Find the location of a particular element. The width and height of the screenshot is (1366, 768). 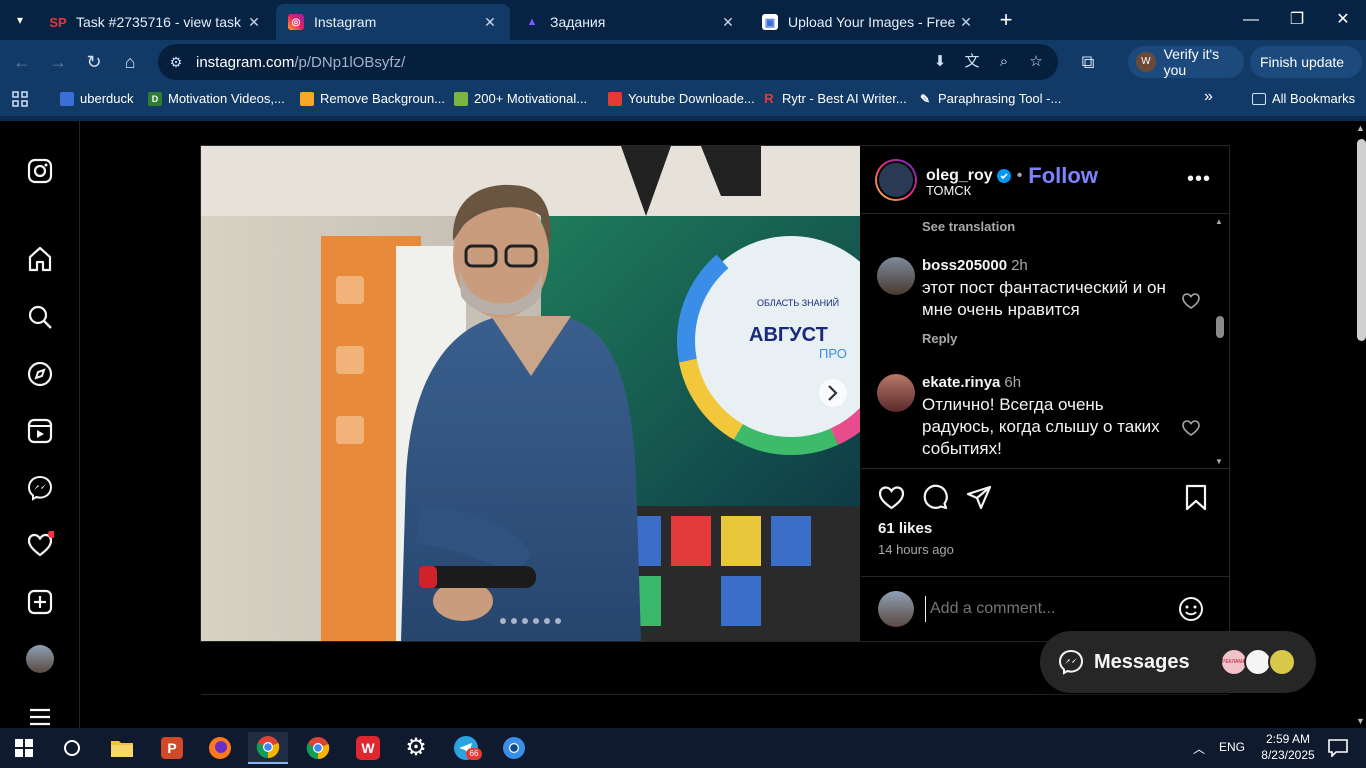

new-tab-icon: + is located at coordinates (1006, 20).